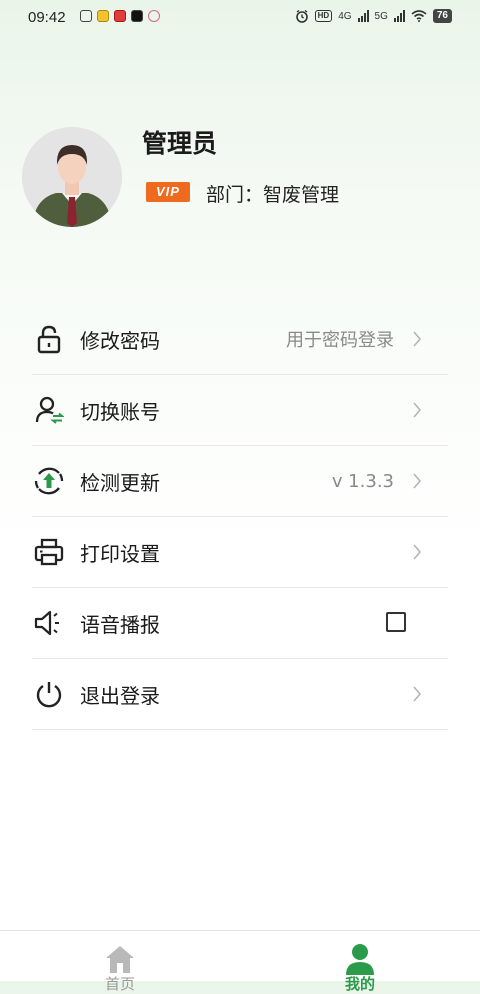 Image resolution: width=480 pixels, height=994 pixels. I want to click on battery-icon: 76, so click(442, 16).